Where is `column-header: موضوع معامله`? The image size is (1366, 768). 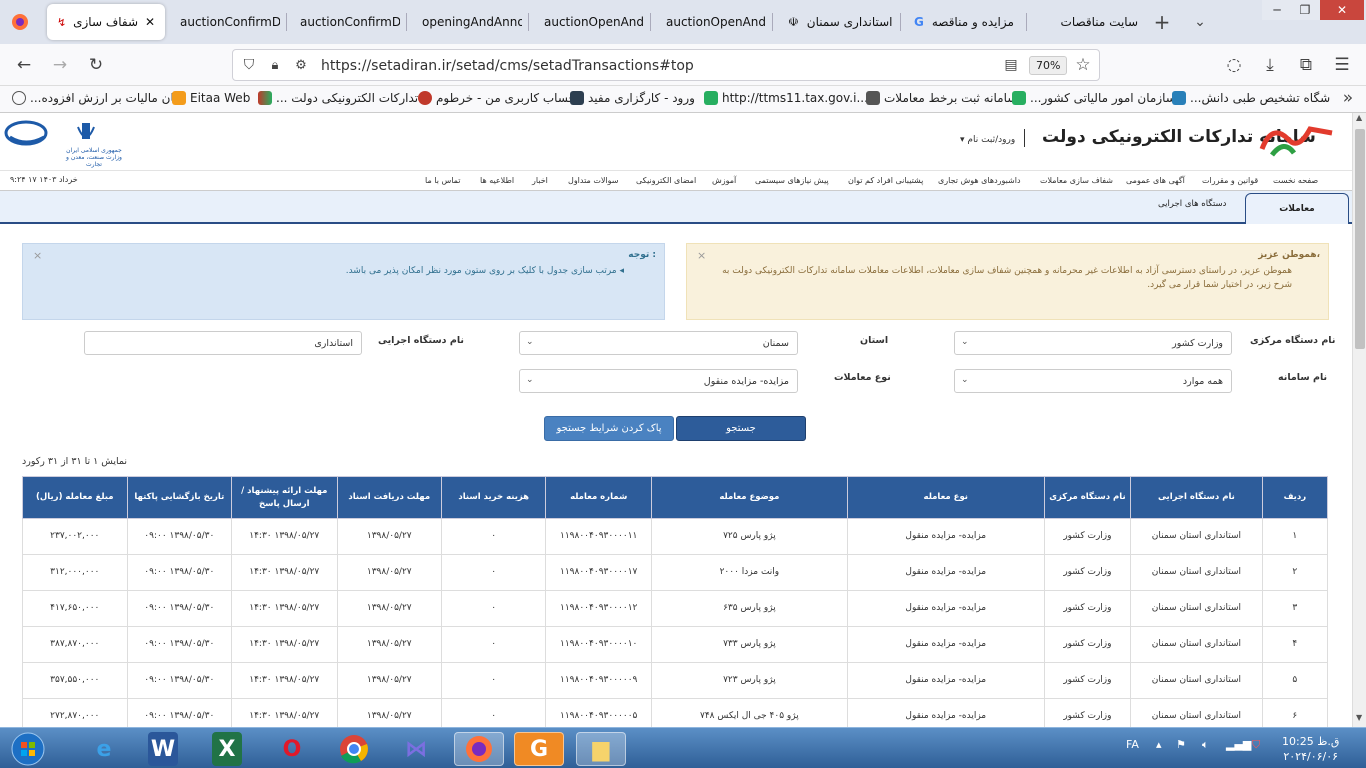 column-header: موضوع معامله is located at coordinates (749, 497).